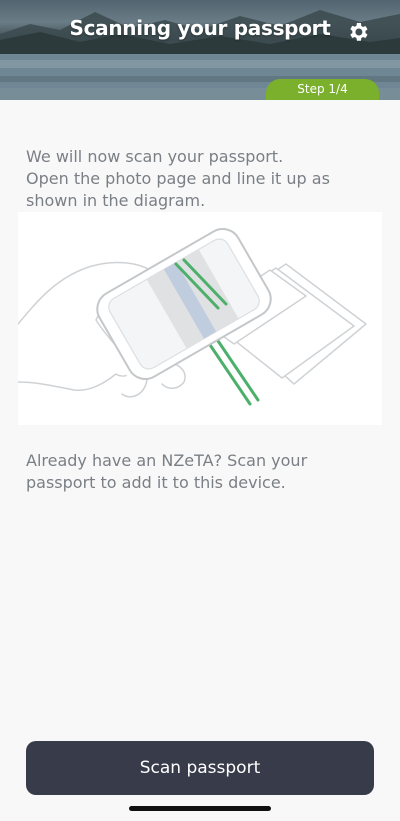 Image resolution: width=400 pixels, height=821 pixels. What do you see at coordinates (155, 156) in the screenshot?
I see `intro-line: We will now scan your passport.` at bounding box center [155, 156].